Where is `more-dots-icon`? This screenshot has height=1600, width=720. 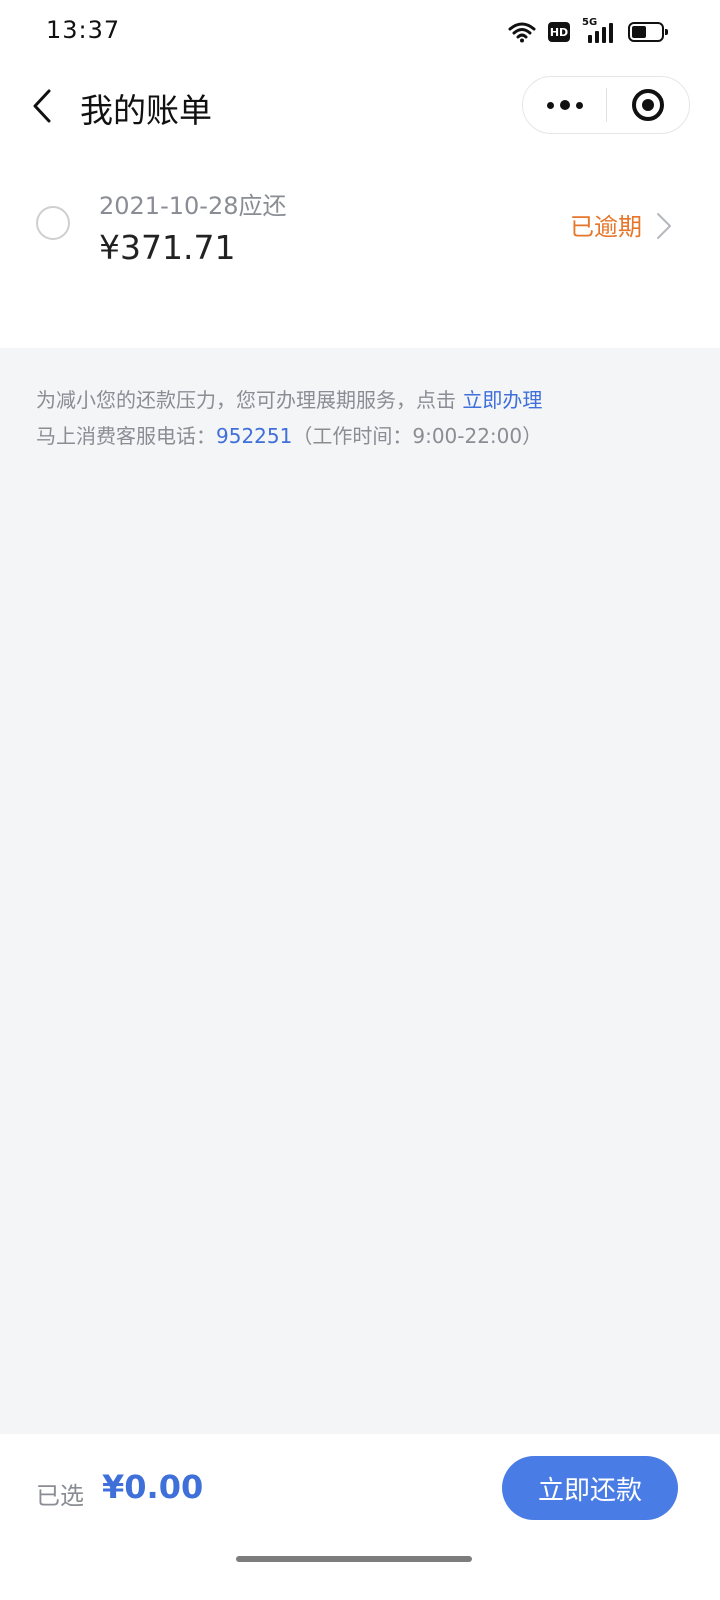
more-dots-icon is located at coordinates (550, 105).